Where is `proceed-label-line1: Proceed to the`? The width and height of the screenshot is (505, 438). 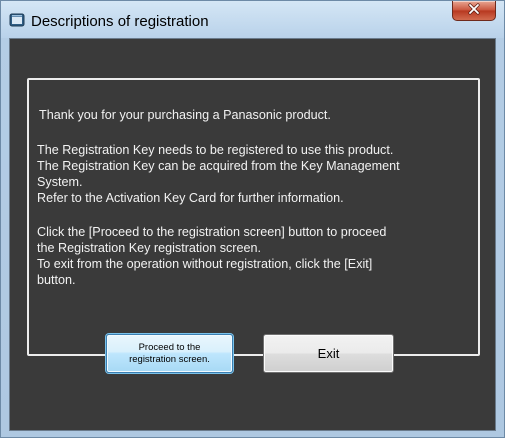
proceed-label-line1: Proceed to the is located at coordinates (169, 347).